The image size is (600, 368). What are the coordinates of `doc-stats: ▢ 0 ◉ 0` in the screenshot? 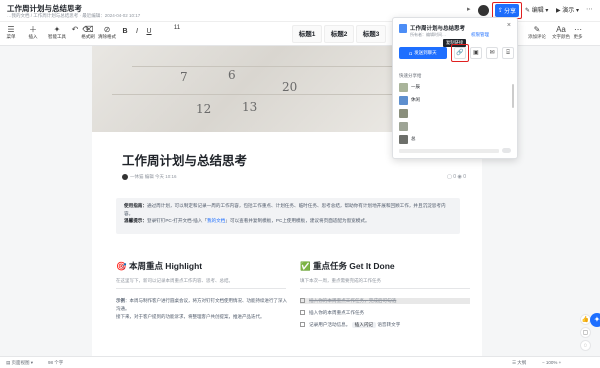 It's located at (456, 177).